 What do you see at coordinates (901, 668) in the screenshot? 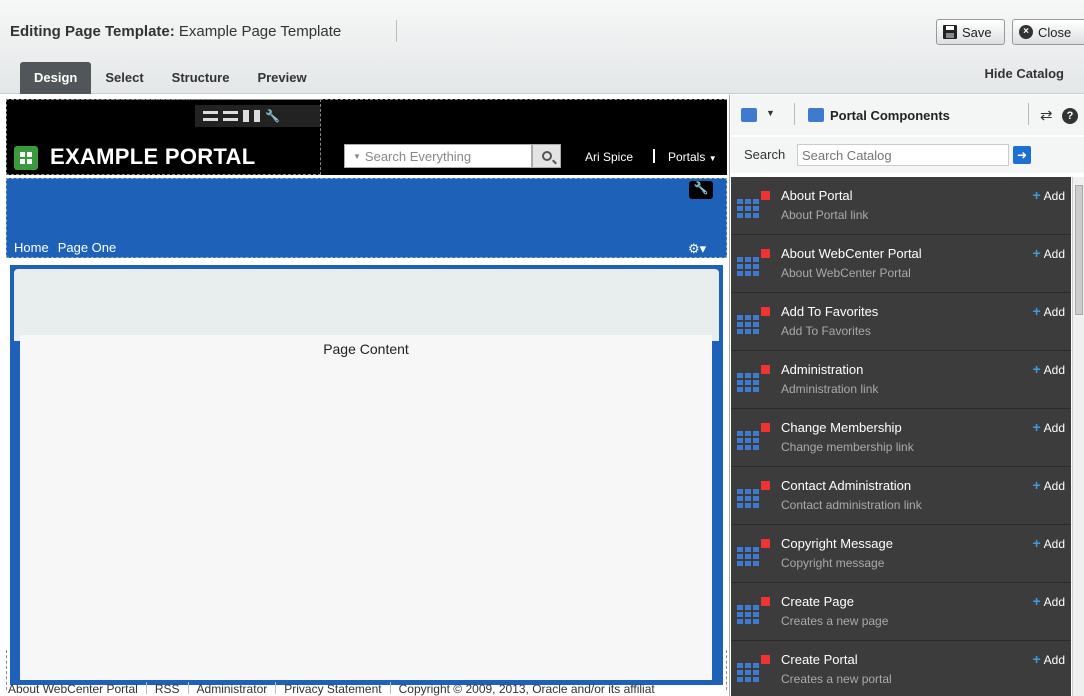
I see `catalog-item: Create Portal Creates a new portal + Add` at bounding box center [901, 668].